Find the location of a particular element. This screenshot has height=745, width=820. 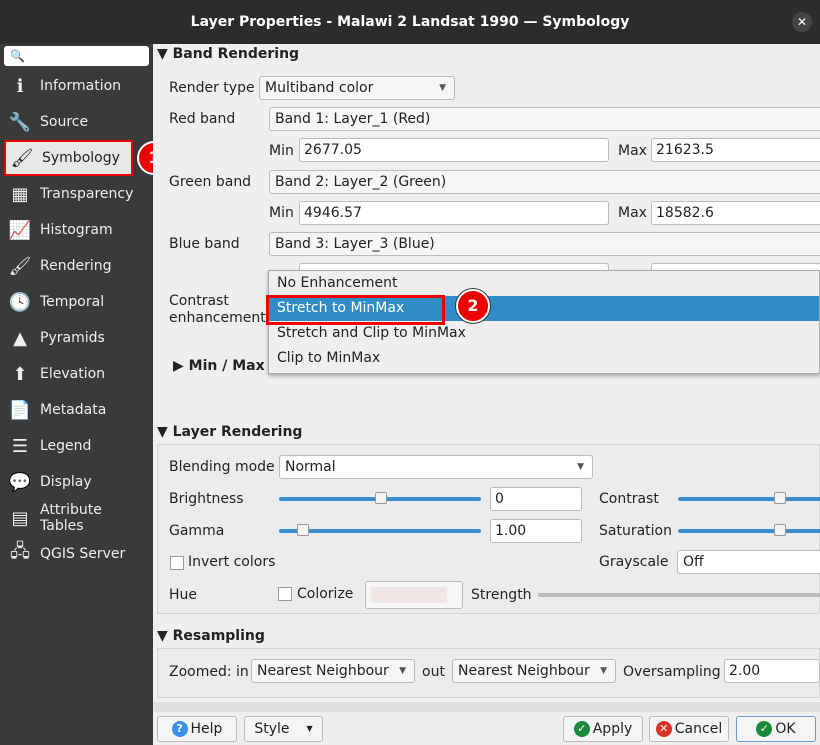

clock-icon: 🕓 is located at coordinates (20, 302).